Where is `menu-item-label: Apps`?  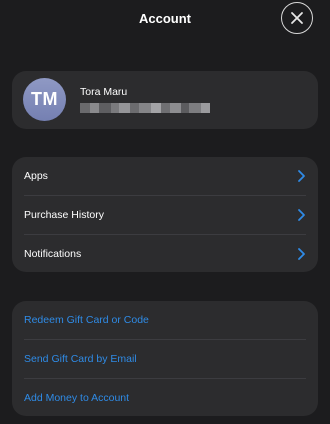
menu-item-label: Apps is located at coordinates (36, 176).